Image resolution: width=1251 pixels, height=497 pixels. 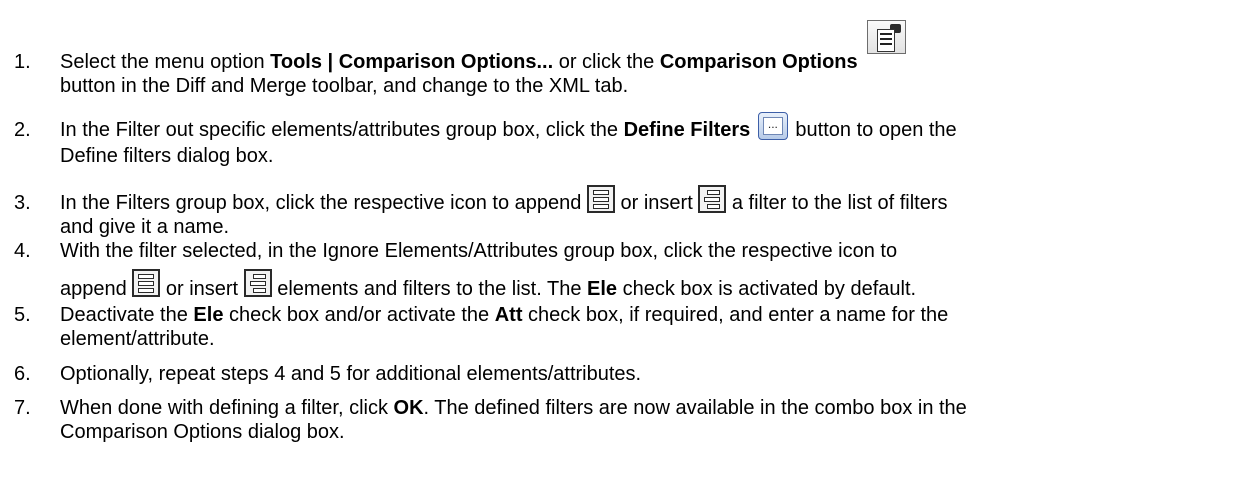 I want to click on step-text-continued: and give it a name., so click(x=144, y=227).